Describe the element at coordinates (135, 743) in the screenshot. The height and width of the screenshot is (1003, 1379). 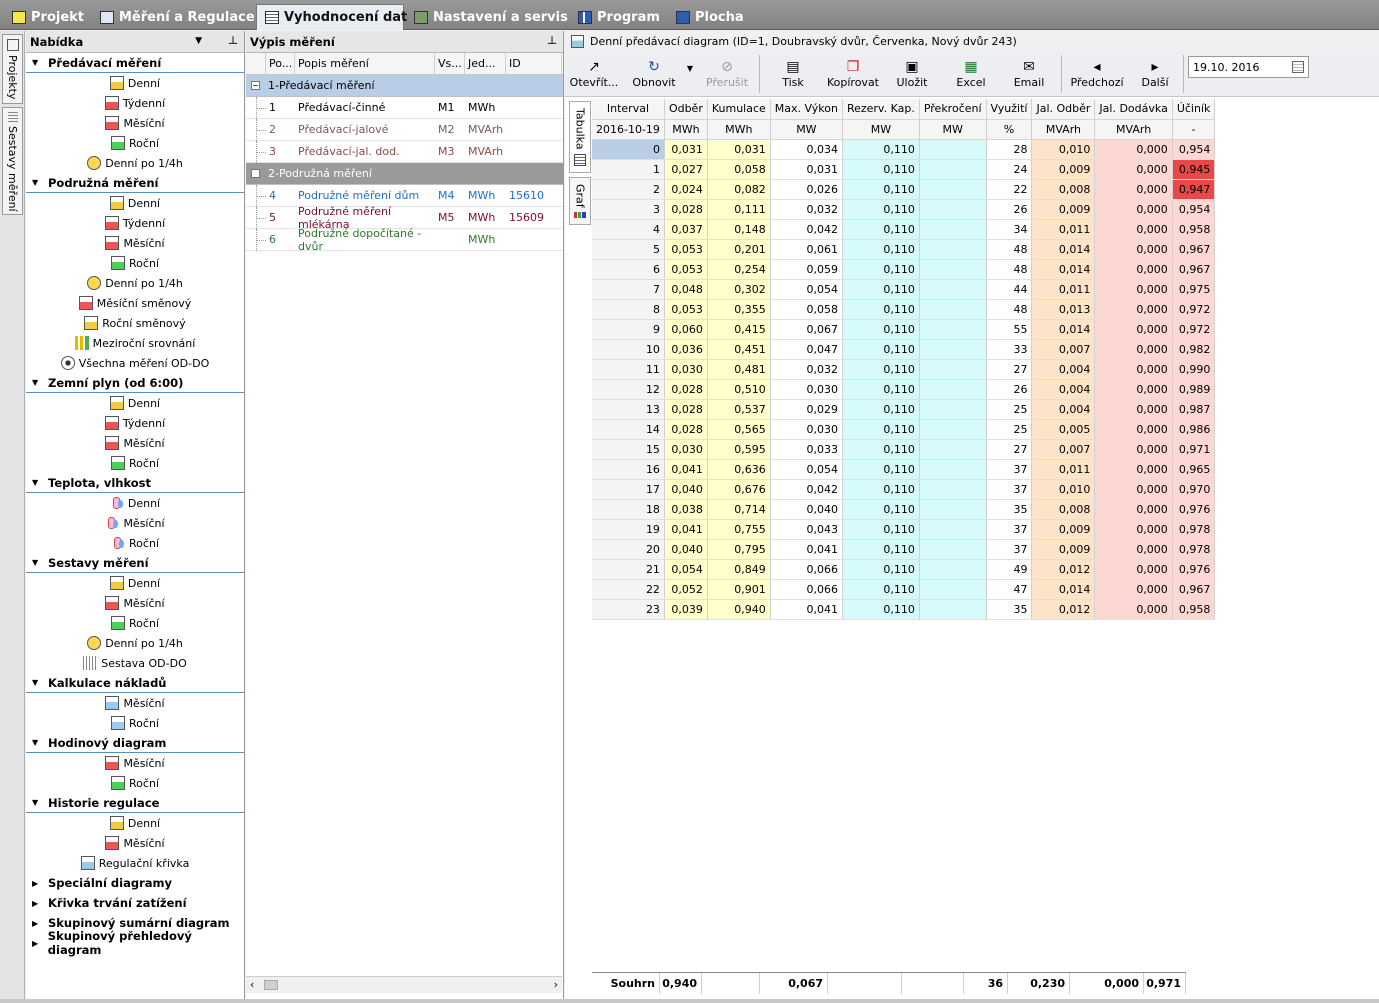
I see `nav-section-7: ▼ Hodinový diagram` at that location.